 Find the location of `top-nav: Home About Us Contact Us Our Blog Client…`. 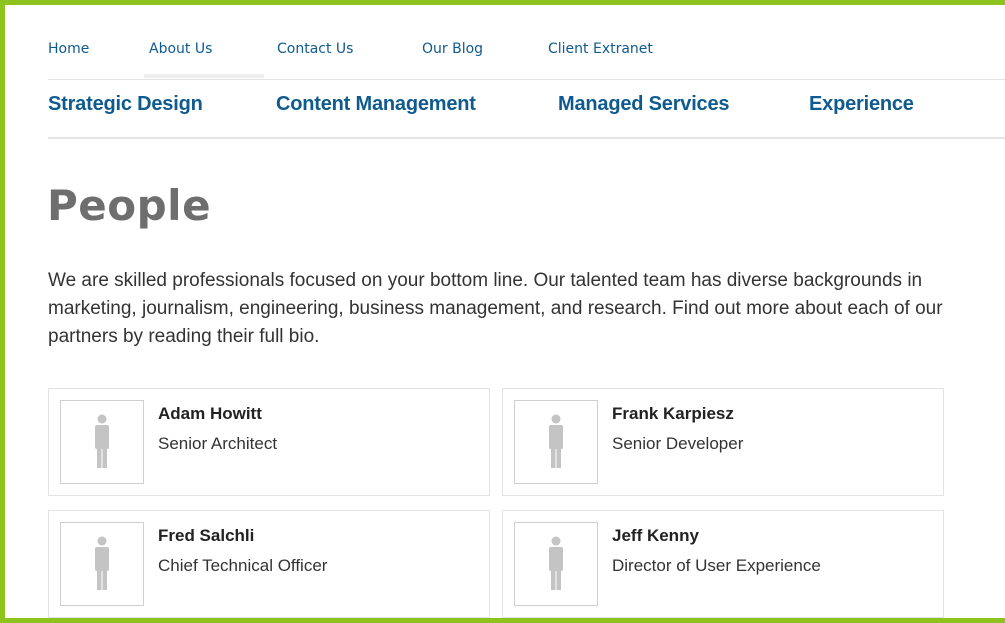

top-nav: Home About Us Contact Us Our Blog Client… is located at coordinates (526, 55).